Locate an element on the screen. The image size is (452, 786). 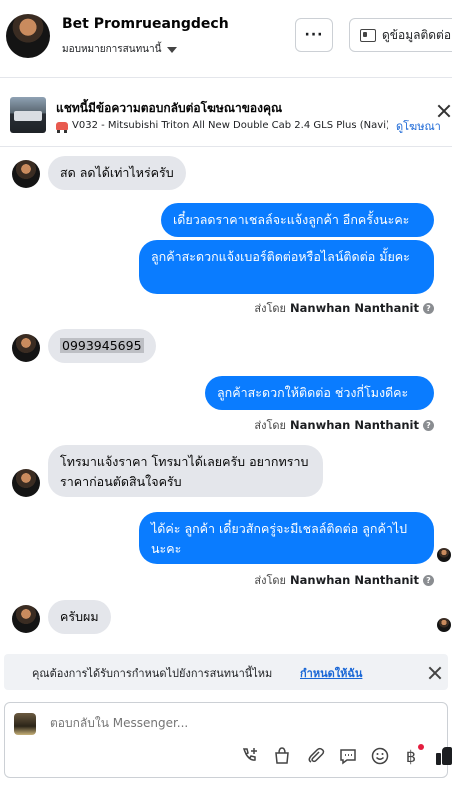
thumbs-up-icon is located at coordinates (443, 756).